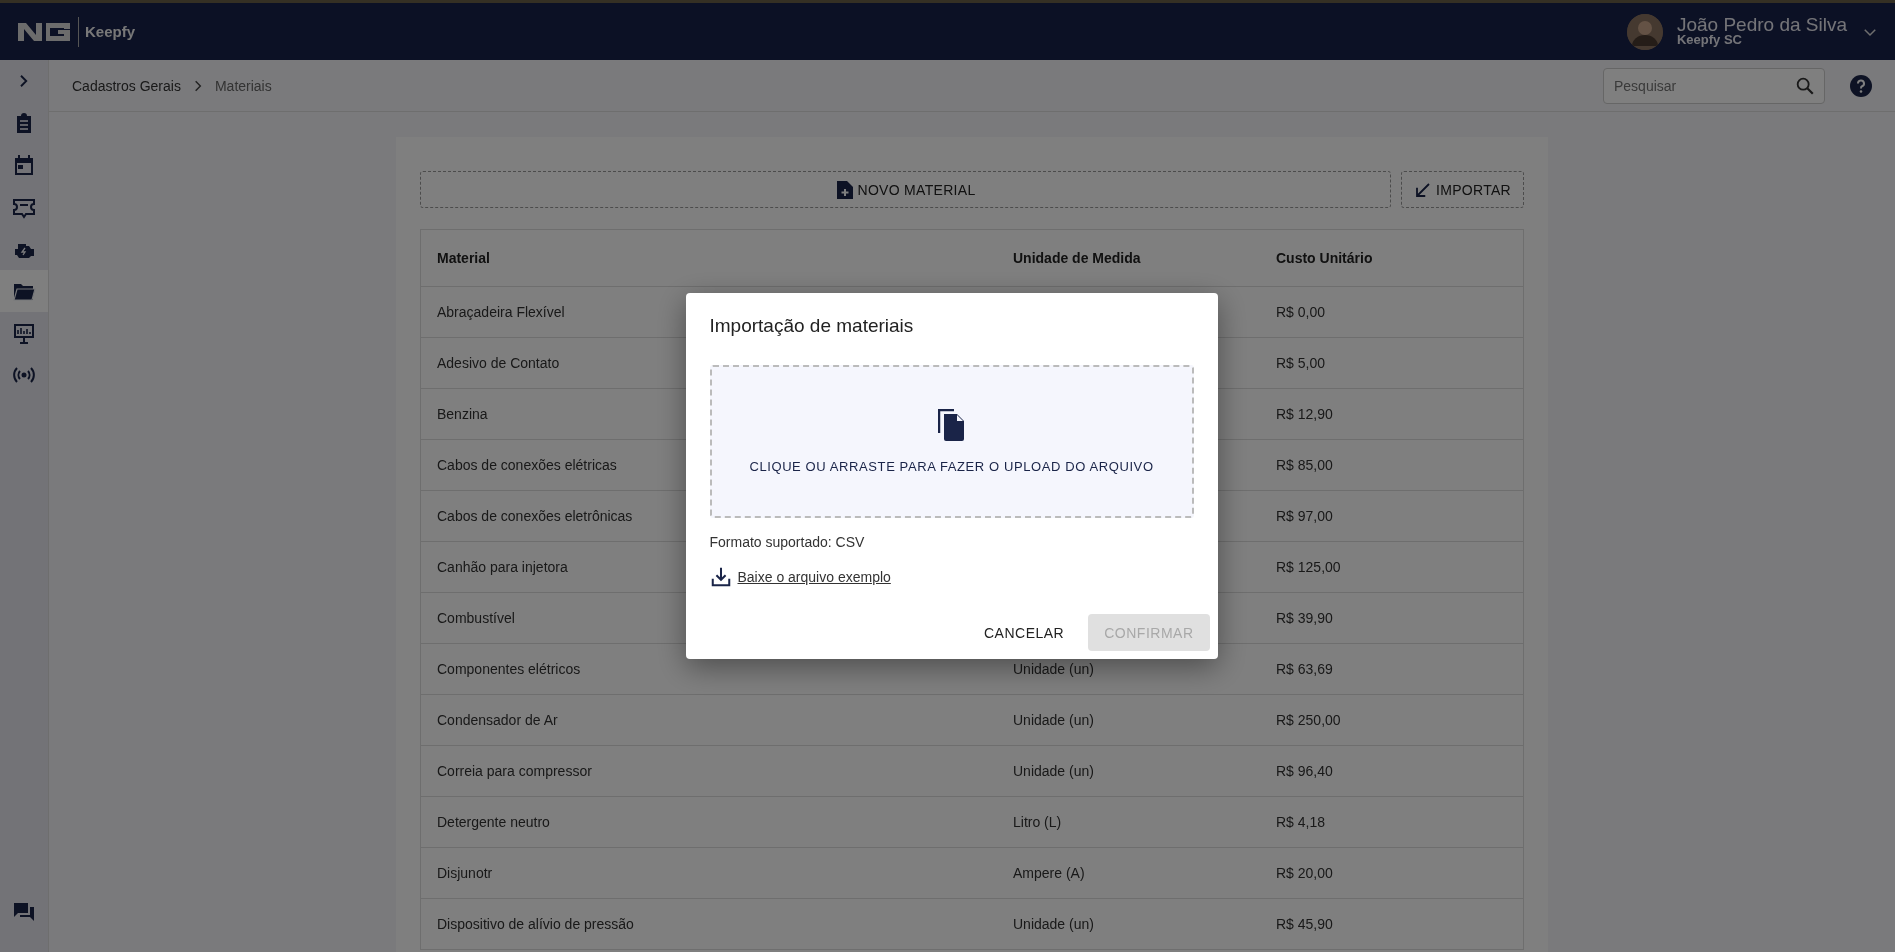  What do you see at coordinates (1301, 363) in the screenshot?
I see `table-cell: R$ 5,00` at bounding box center [1301, 363].